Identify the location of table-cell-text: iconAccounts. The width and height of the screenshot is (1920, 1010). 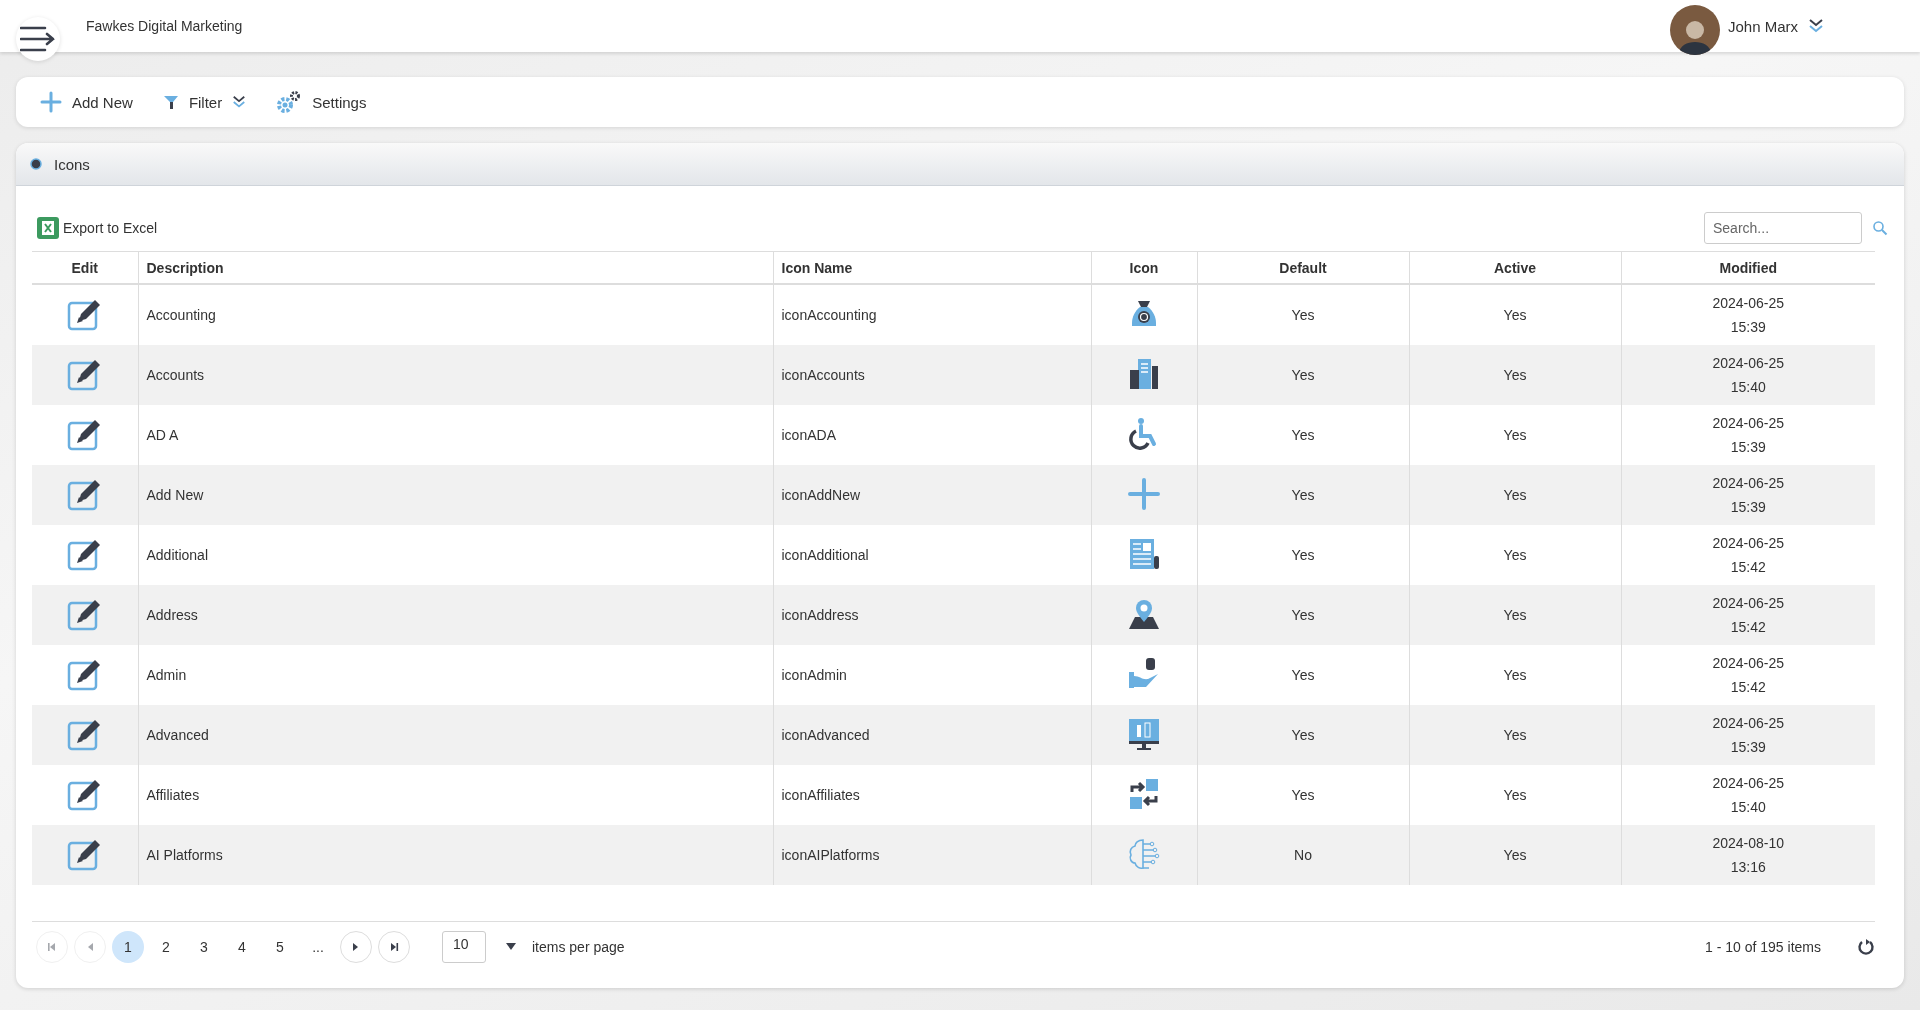
(823, 375).